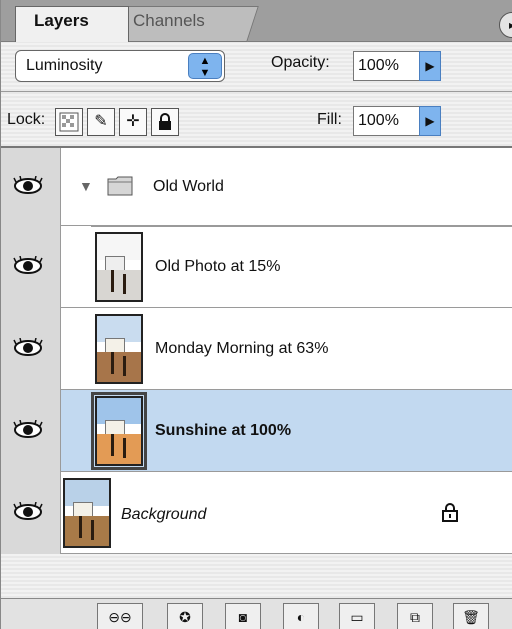 This screenshot has height=629, width=512. What do you see at coordinates (450, 512) in the screenshot?
I see `lock-icon` at bounding box center [450, 512].